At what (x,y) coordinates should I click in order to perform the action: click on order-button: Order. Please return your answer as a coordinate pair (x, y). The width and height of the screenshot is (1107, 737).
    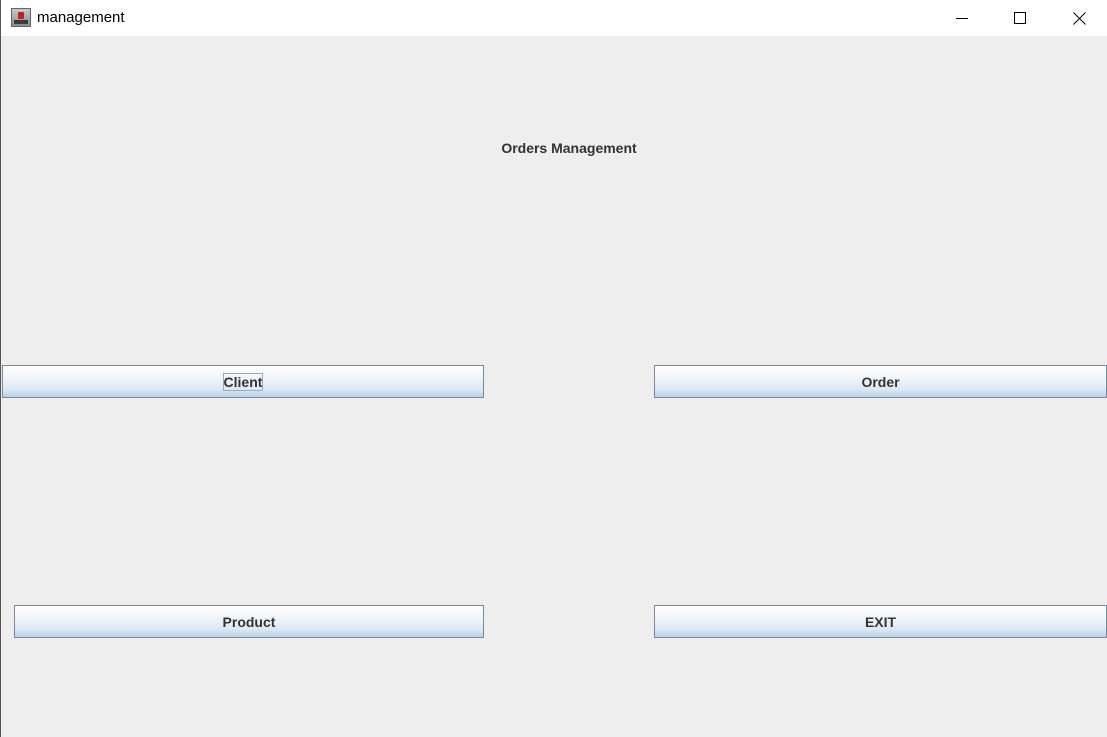
    Looking at the image, I should click on (880, 381).